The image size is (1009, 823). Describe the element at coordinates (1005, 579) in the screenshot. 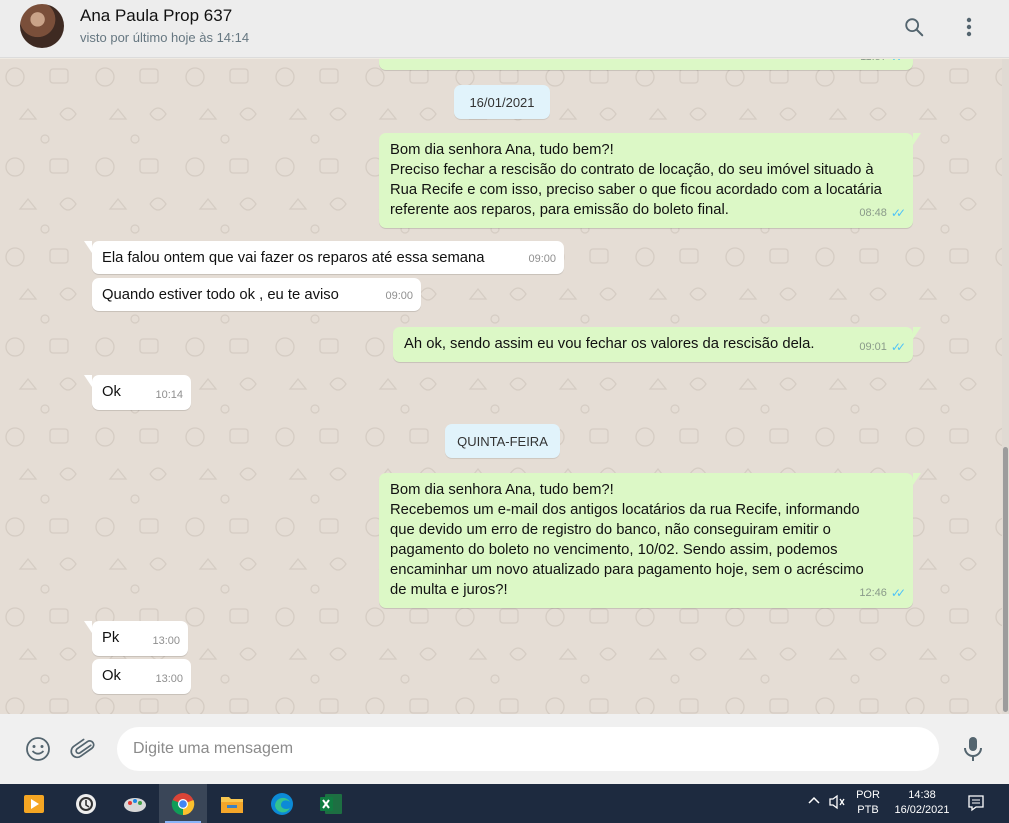

I see `scrollbar-thumb` at that location.